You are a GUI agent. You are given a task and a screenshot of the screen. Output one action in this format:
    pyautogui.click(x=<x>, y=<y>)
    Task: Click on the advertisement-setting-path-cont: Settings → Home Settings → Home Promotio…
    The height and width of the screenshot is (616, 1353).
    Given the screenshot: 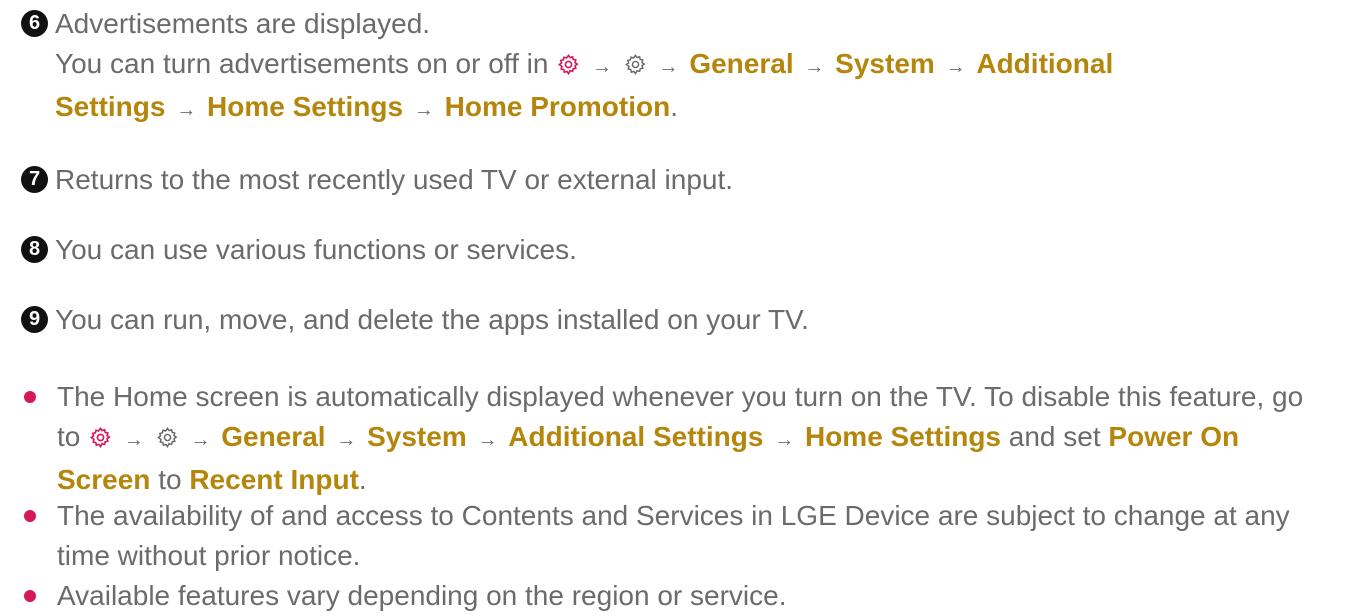 What is the action you would take?
    pyautogui.click(x=704, y=108)
    